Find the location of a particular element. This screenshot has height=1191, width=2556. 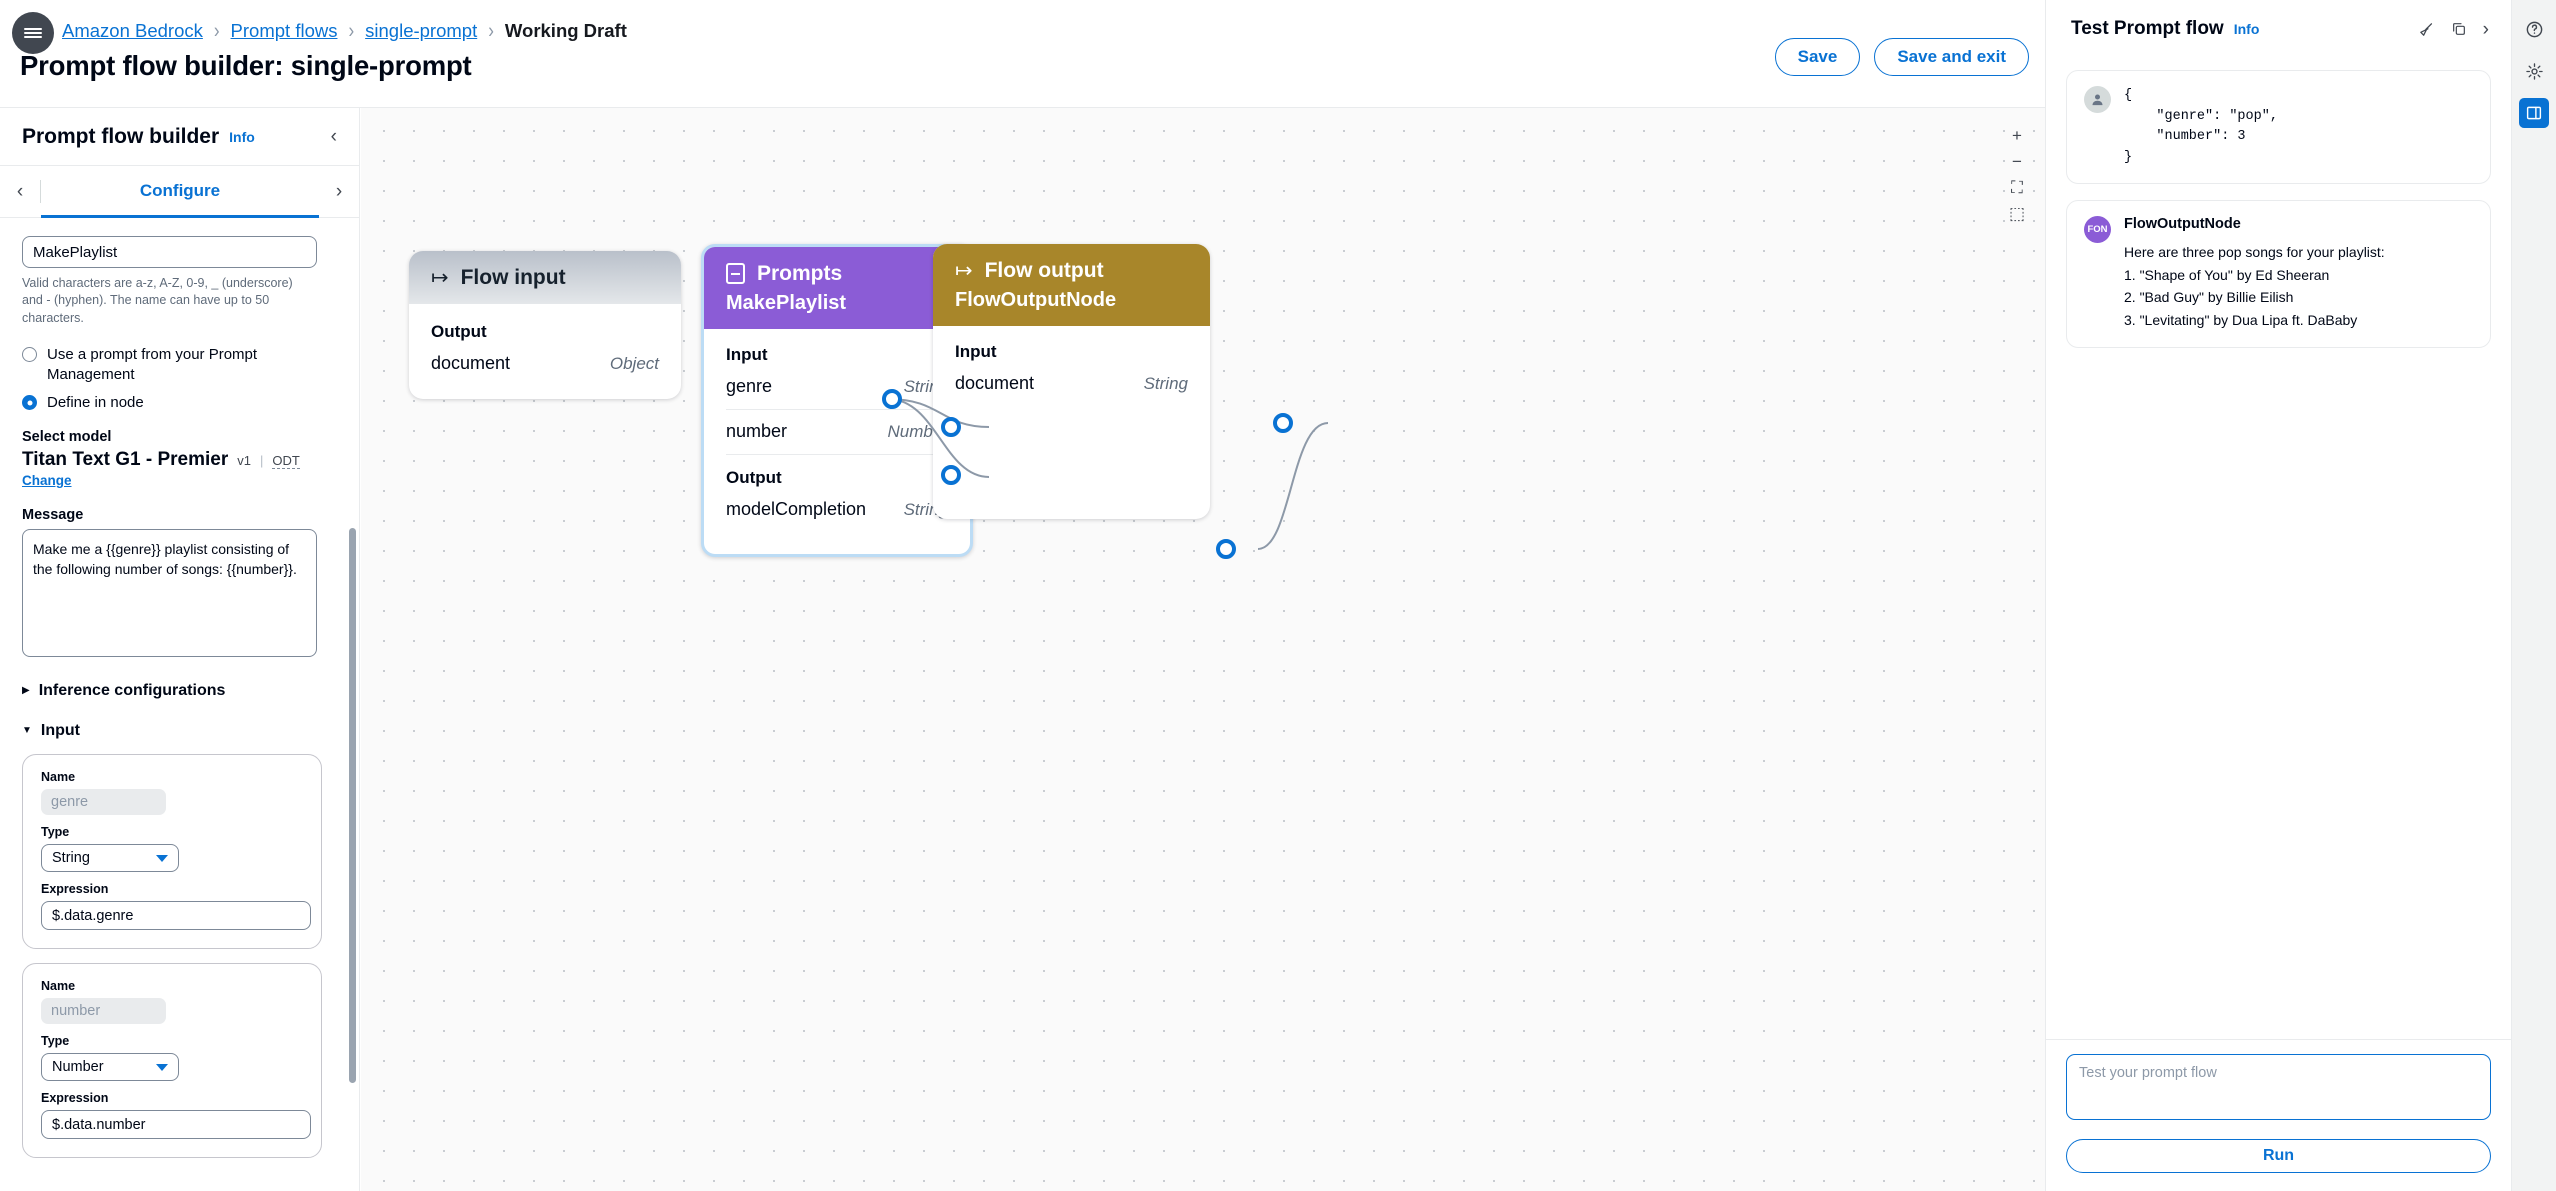

port-prompts-number-input is located at coordinates (951, 475).